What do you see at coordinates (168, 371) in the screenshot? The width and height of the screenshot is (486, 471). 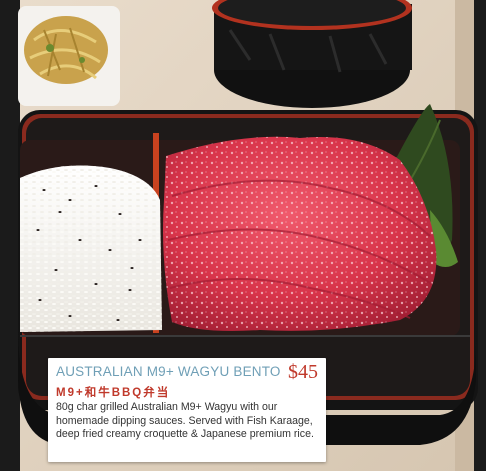 I see `menu-item-title: AUSTRALIAN M9+ WAGYU BENTO` at bounding box center [168, 371].